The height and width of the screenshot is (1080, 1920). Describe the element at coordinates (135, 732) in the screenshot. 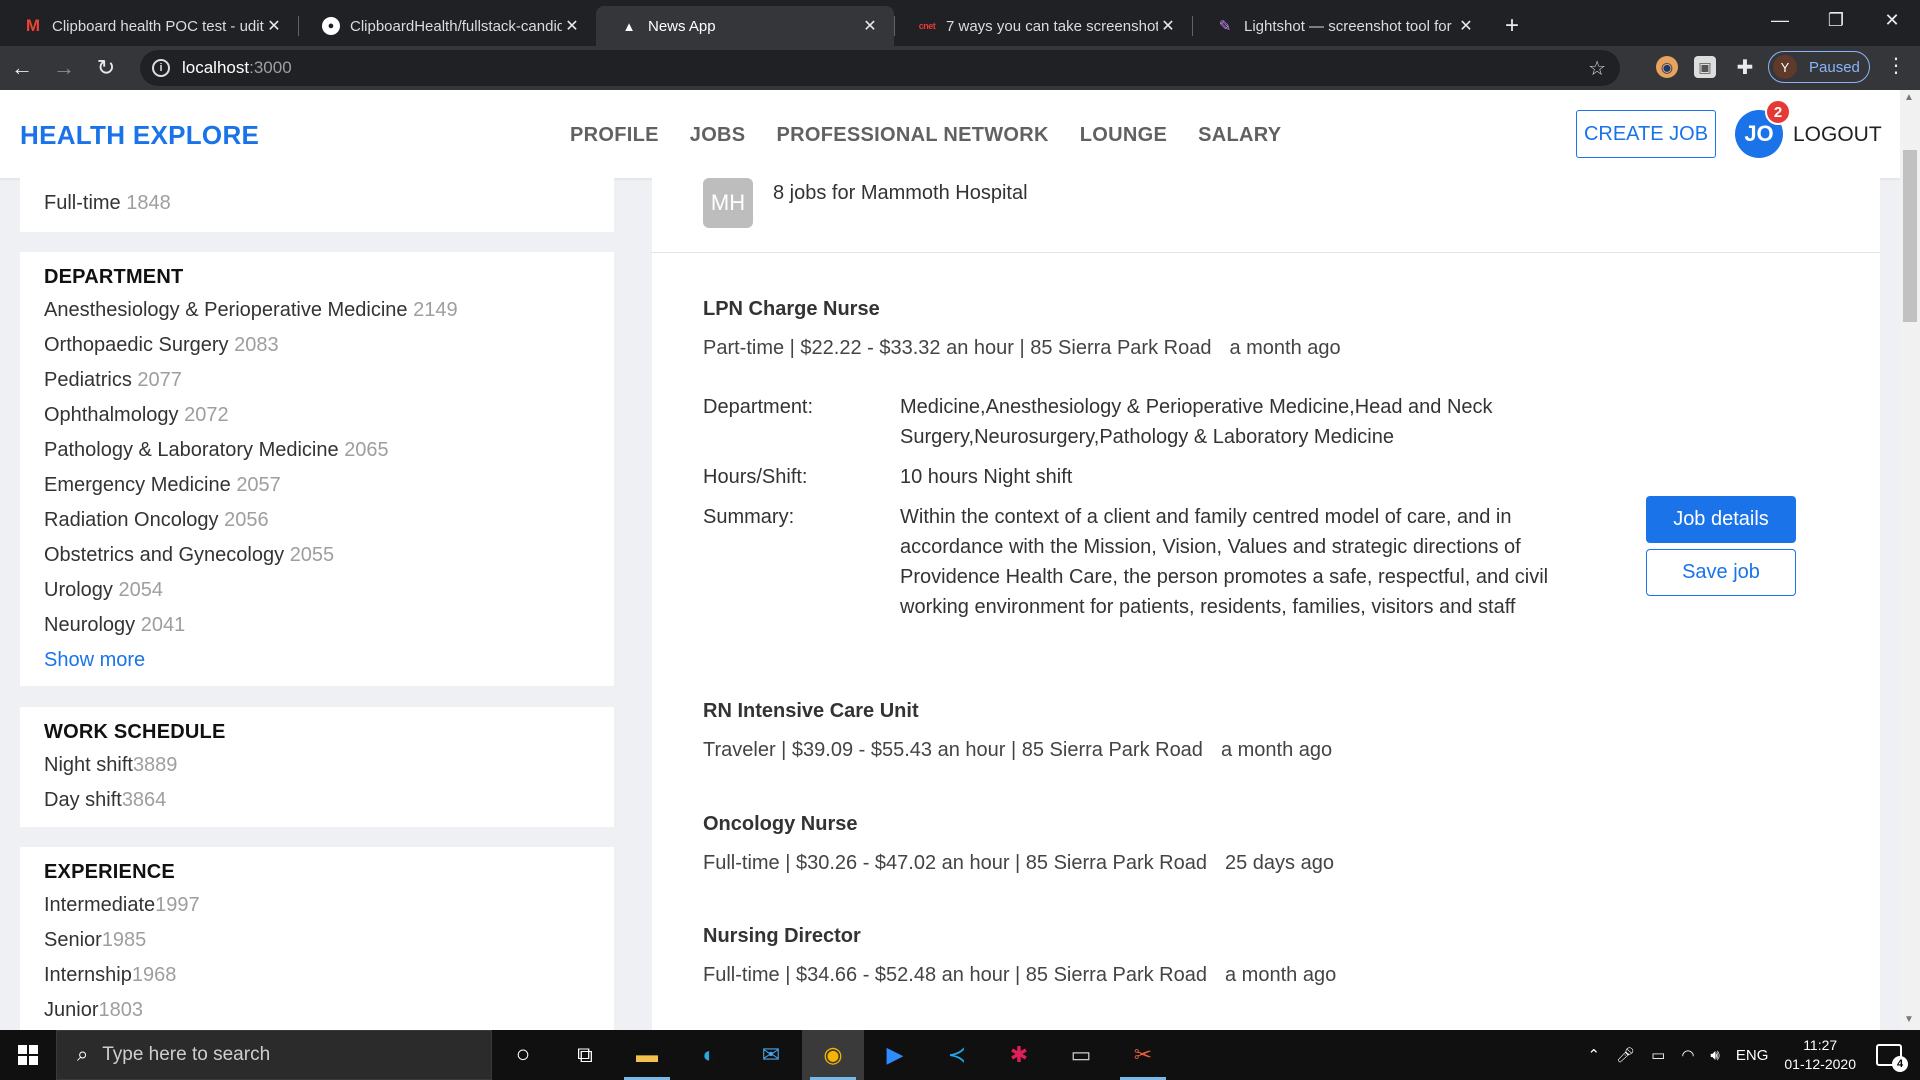

I see `work-schedule-filter-title: WORK SCHEDULE` at that location.